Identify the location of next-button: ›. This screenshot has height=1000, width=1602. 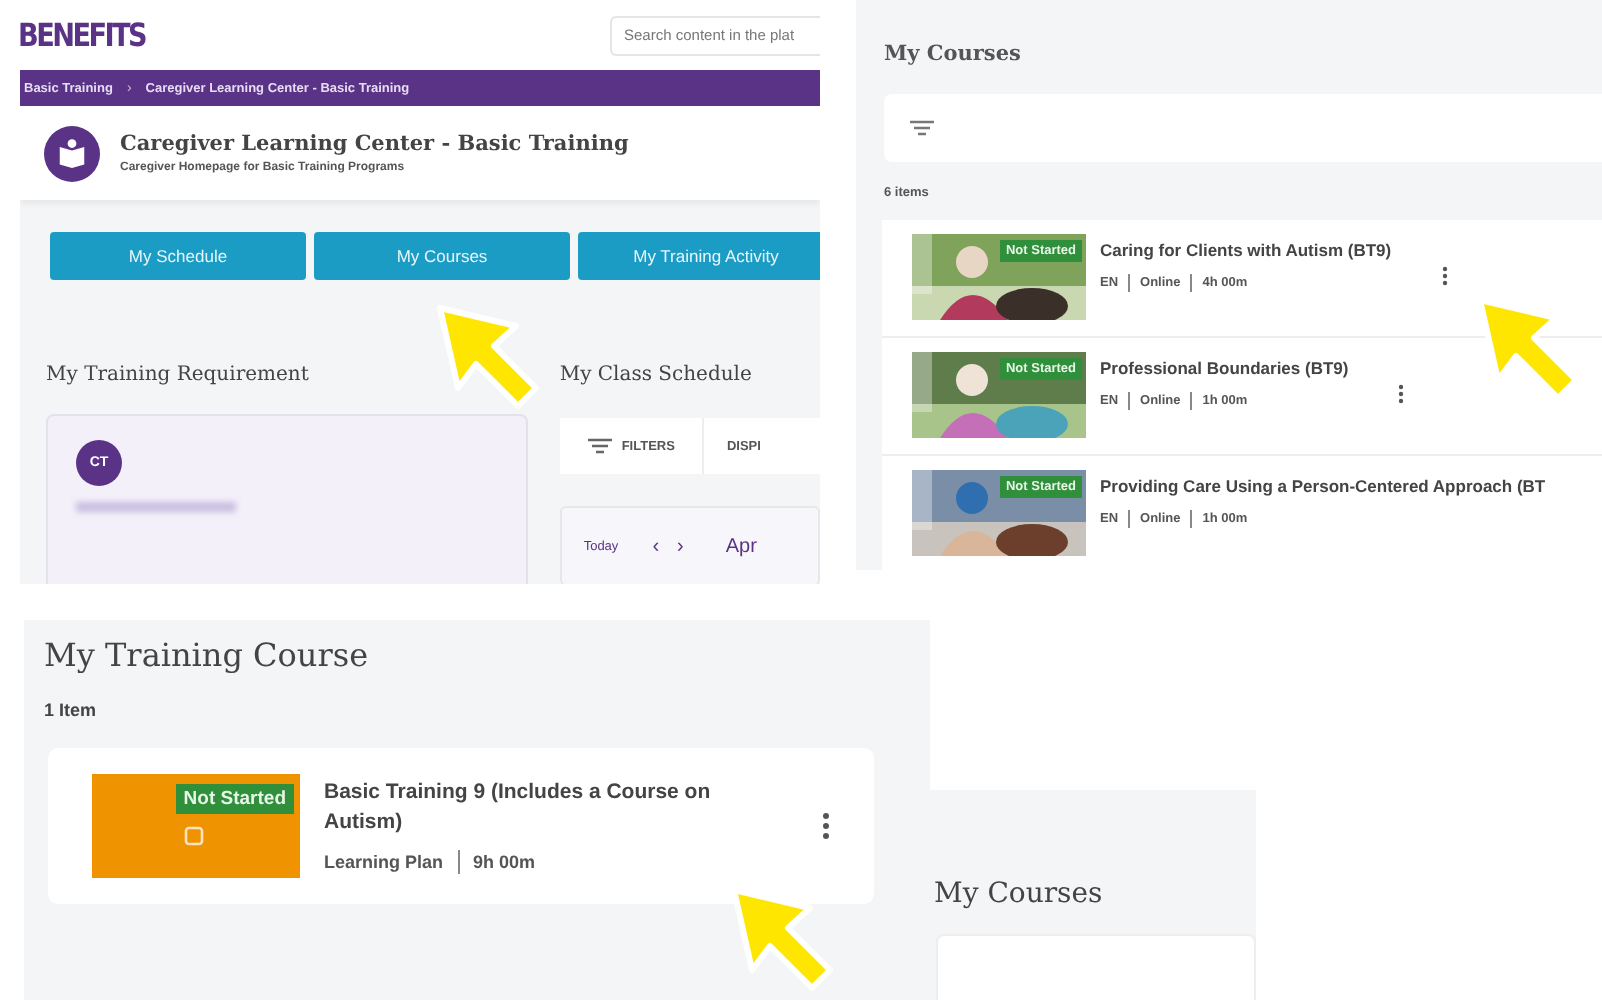
(680, 546).